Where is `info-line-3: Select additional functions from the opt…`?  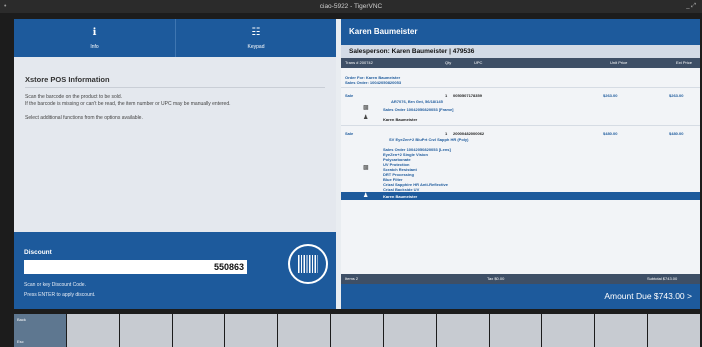
info-line-3: Select additional functions from the opt… is located at coordinates (84, 118).